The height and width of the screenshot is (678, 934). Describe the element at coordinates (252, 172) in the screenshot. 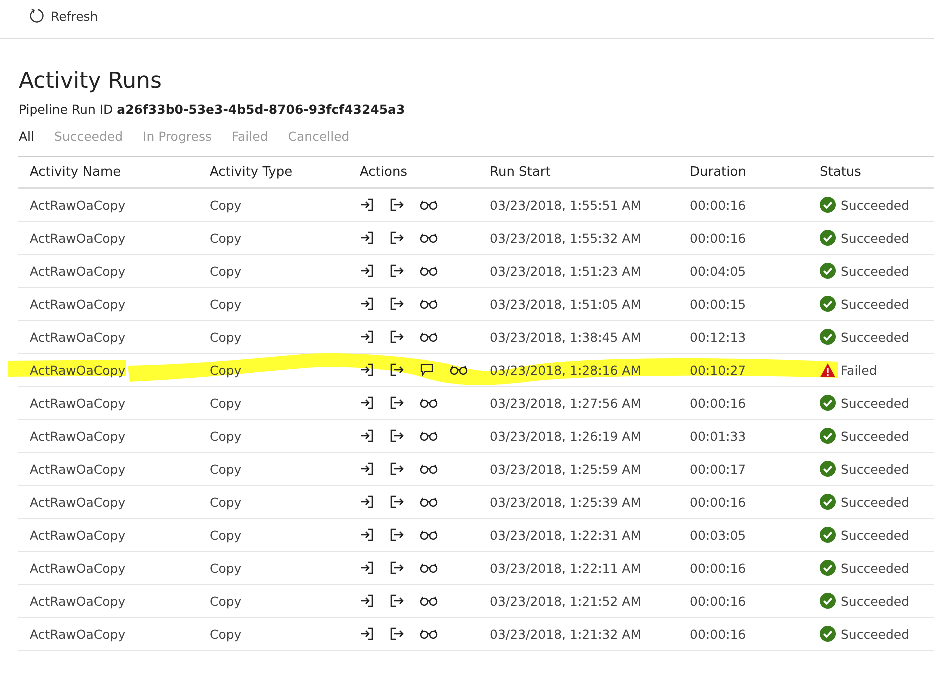

I see `column-header: Activity Type` at that location.